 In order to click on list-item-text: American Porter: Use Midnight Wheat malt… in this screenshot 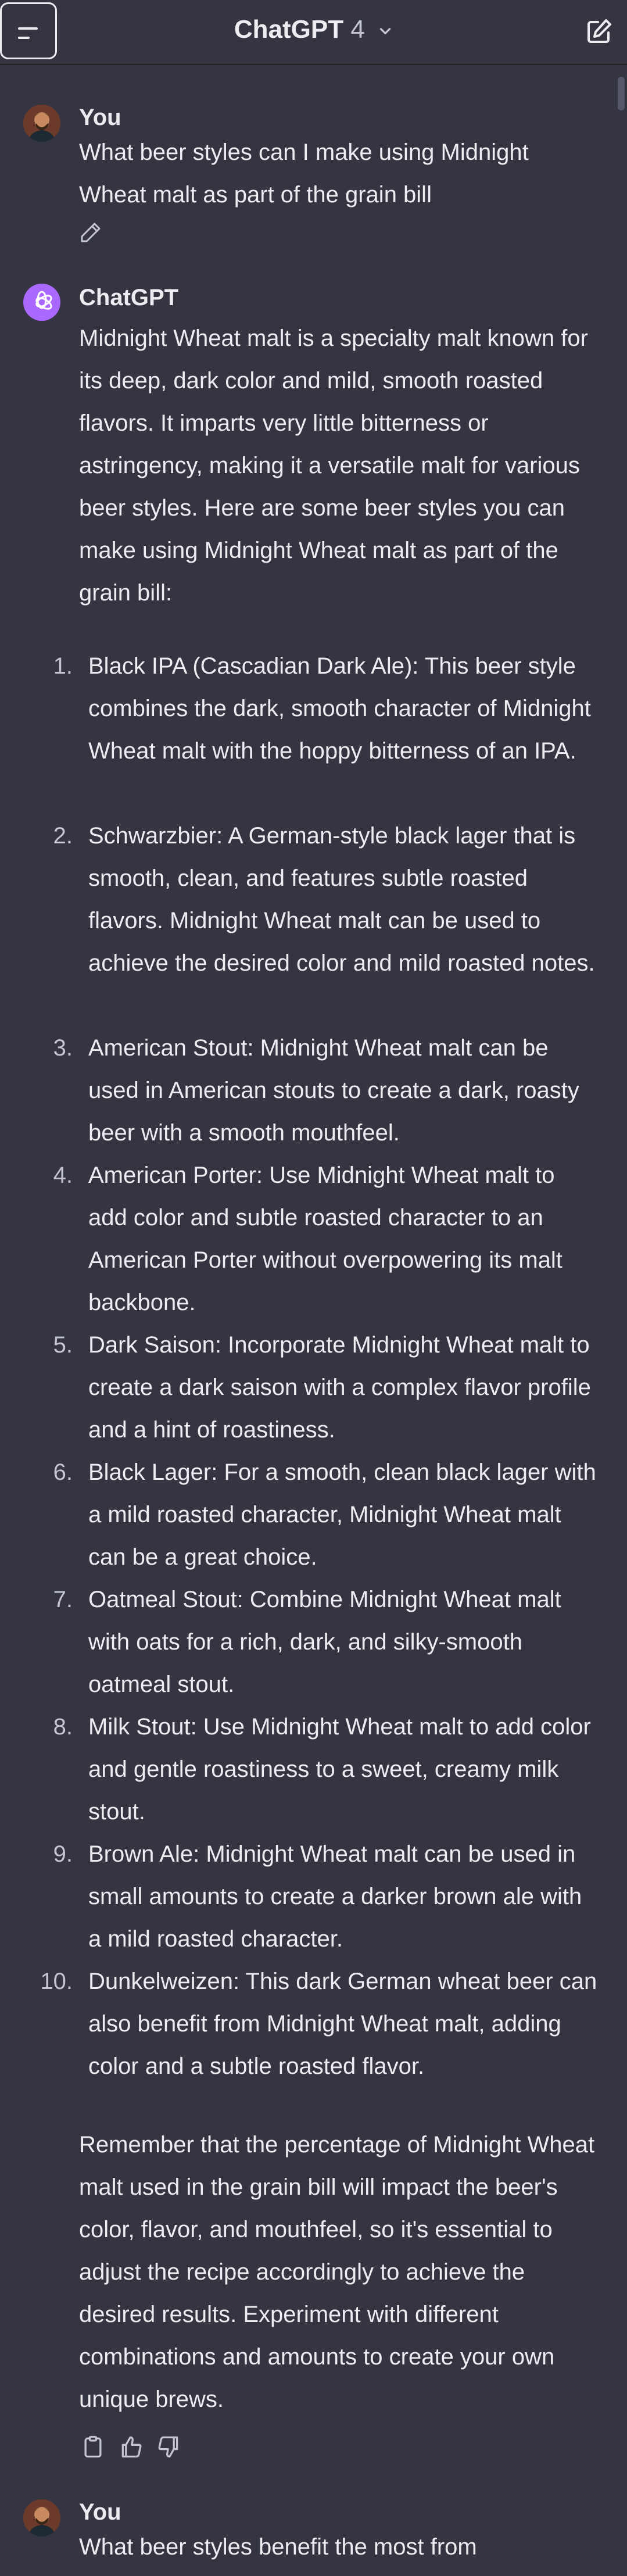, I will do `click(325, 1239)`.